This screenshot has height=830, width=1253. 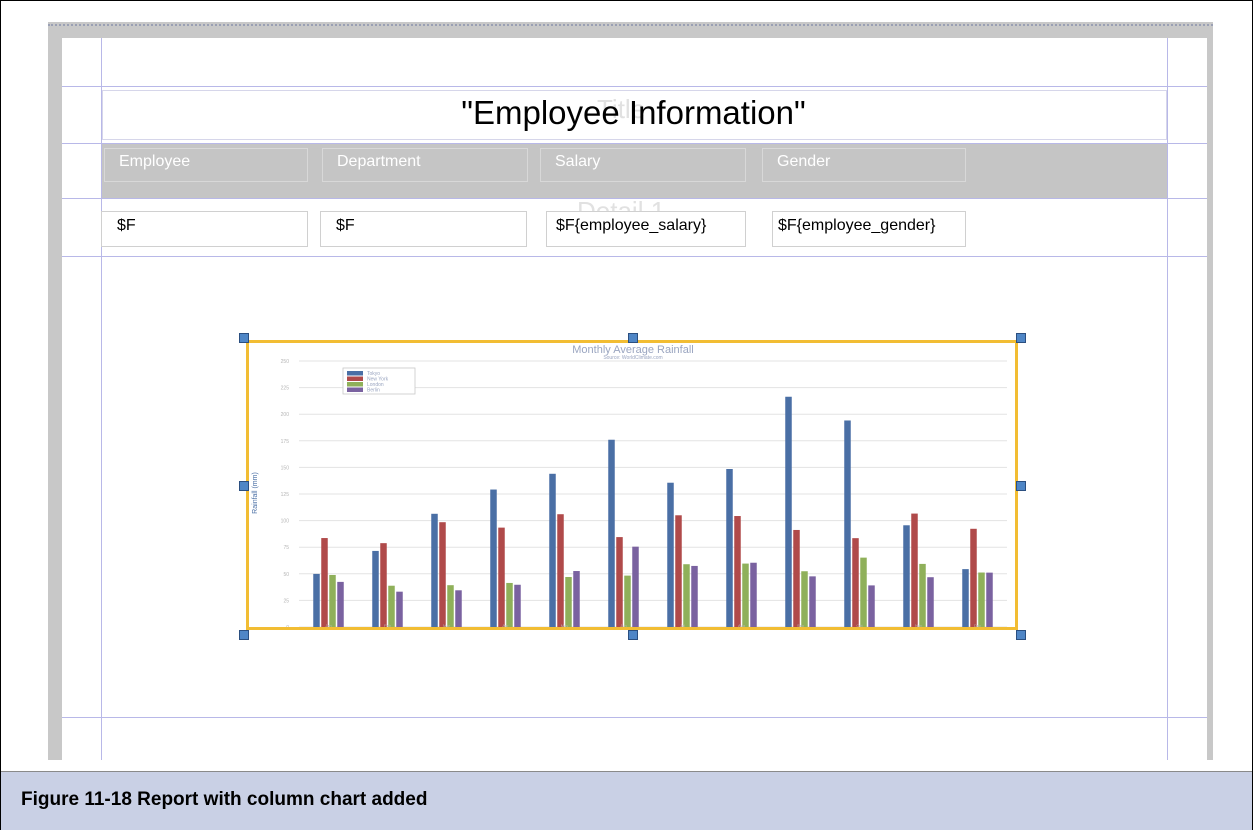 I want to click on resize-handle-top-right, so click(x=1021, y=338).